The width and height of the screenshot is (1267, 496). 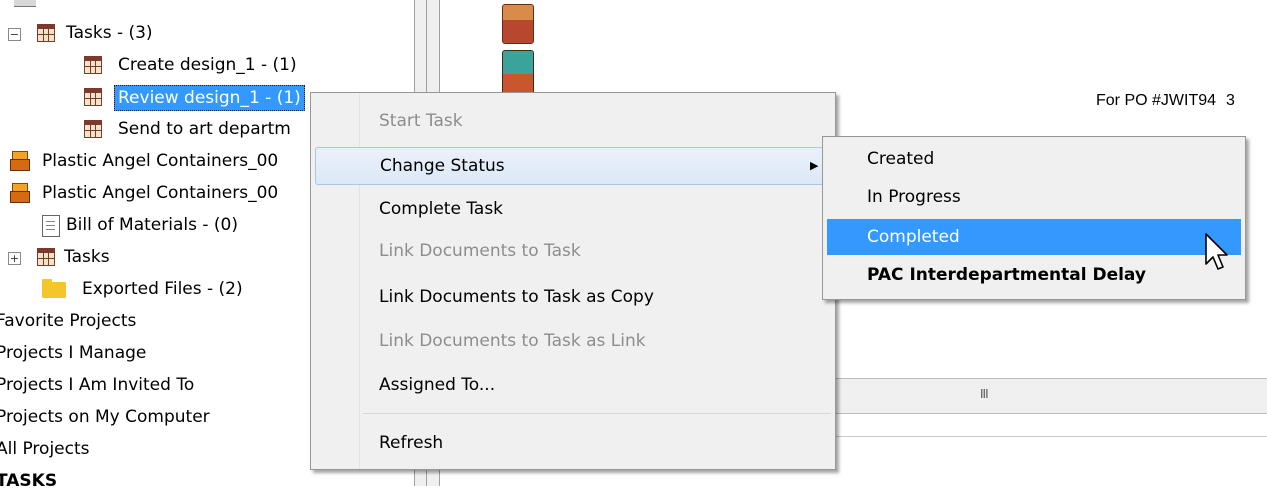 I want to click on tree-item-label: Bill of Materials - (0), so click(x=152, y=225).